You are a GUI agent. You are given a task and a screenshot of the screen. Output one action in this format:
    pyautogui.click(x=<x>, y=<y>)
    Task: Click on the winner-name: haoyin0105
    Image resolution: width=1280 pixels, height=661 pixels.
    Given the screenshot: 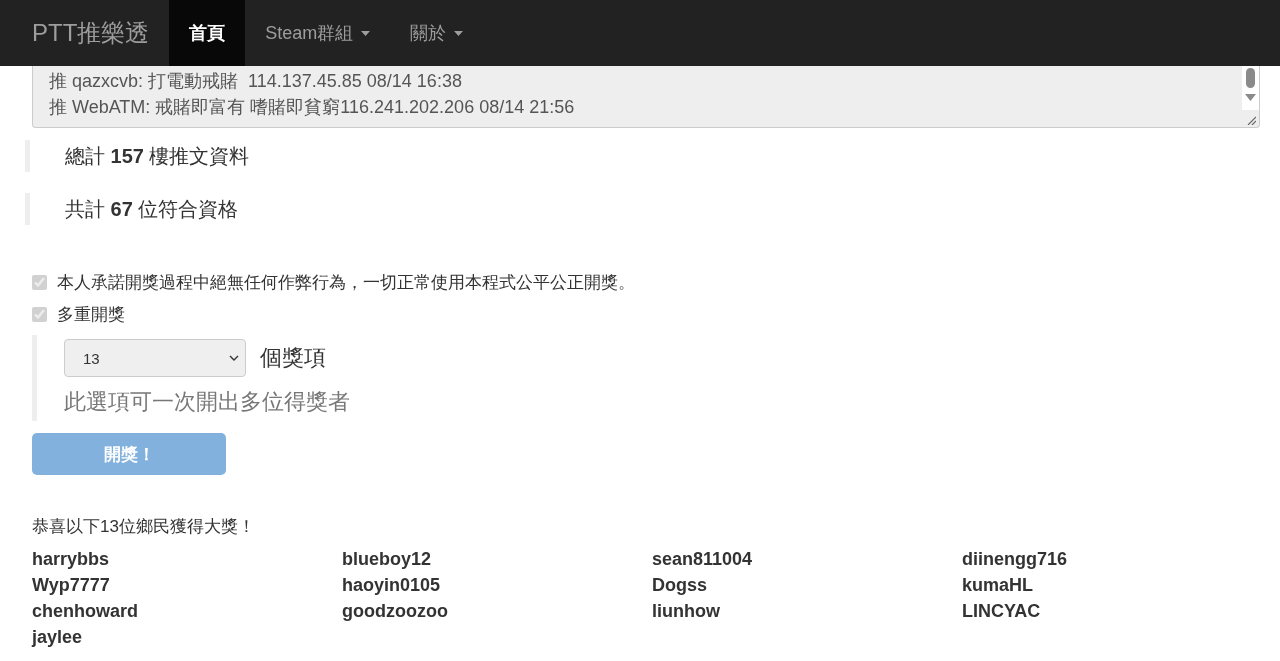 What is the action you would take?
    pyautogui.click(x=392, y=585)
    